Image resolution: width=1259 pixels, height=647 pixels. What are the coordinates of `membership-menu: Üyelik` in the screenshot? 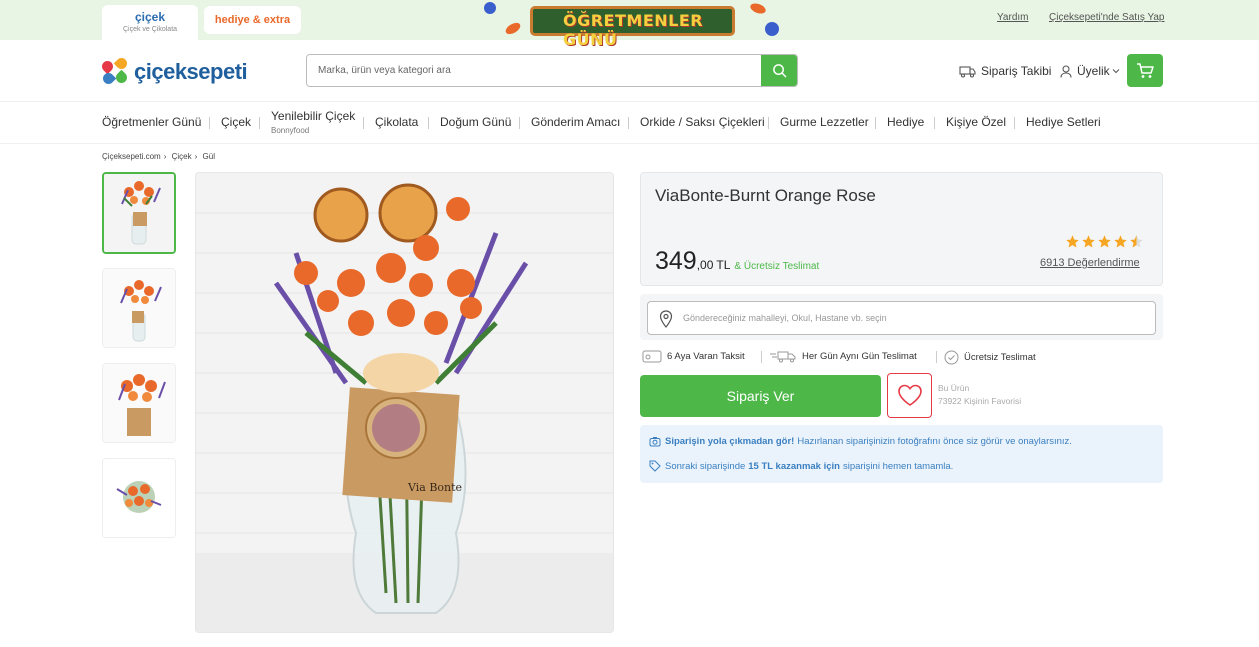 It's located at (1090, 71).